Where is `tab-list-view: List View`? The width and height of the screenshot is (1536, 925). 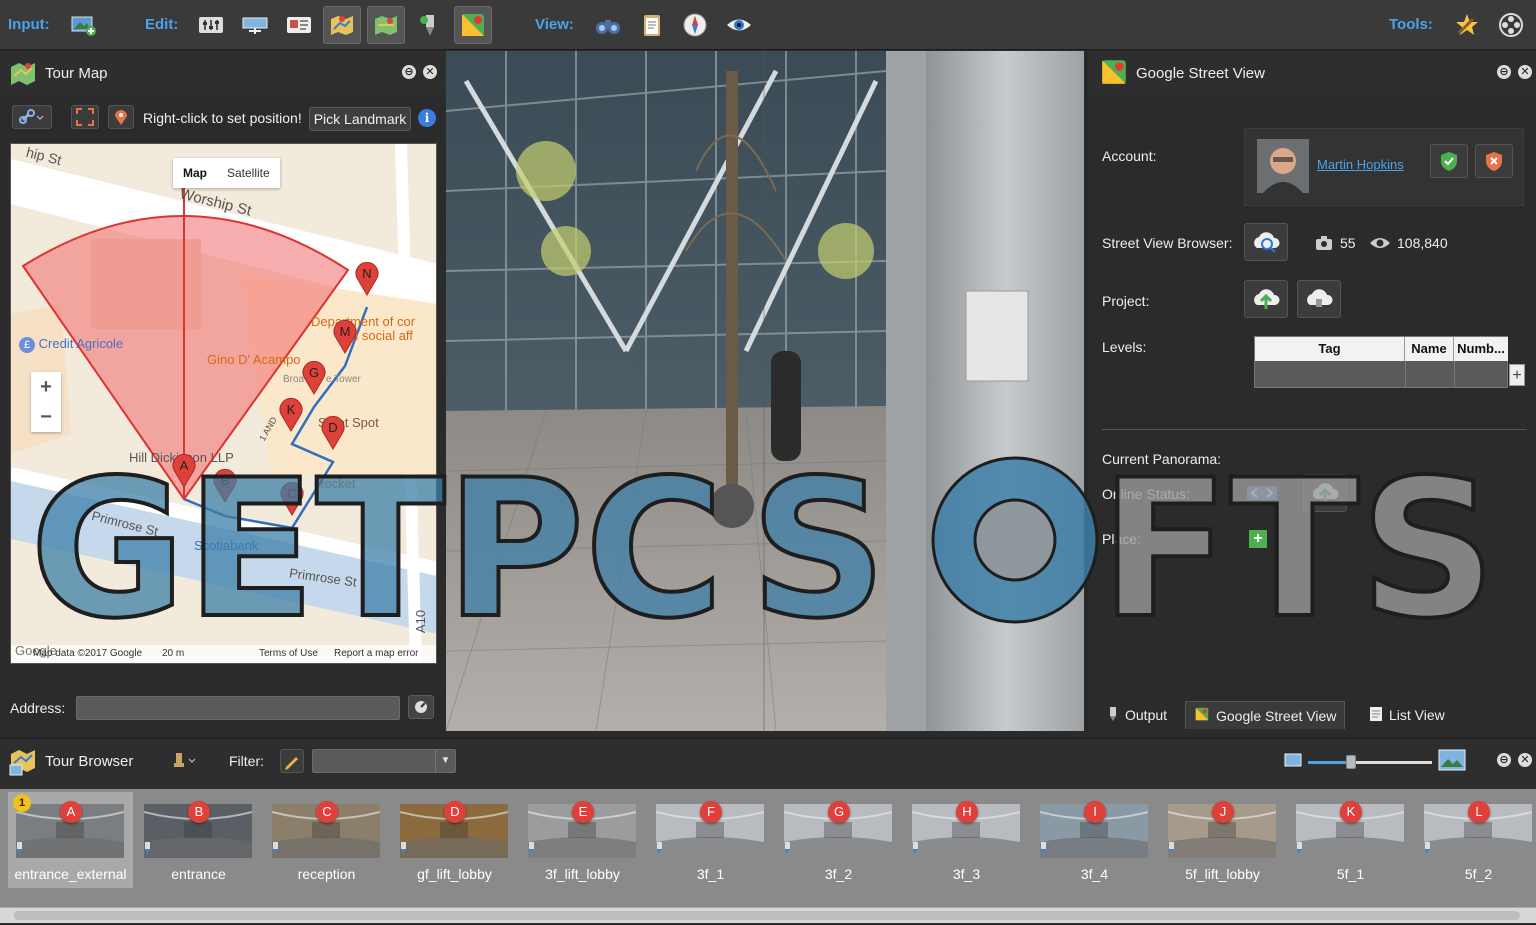
tab-list-view: List View is located at coordinates (1407, 715).